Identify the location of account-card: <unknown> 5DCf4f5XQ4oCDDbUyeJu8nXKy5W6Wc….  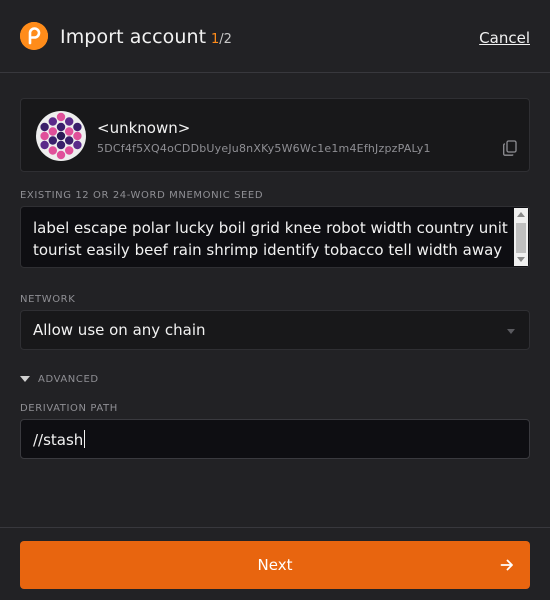
(275, 135).